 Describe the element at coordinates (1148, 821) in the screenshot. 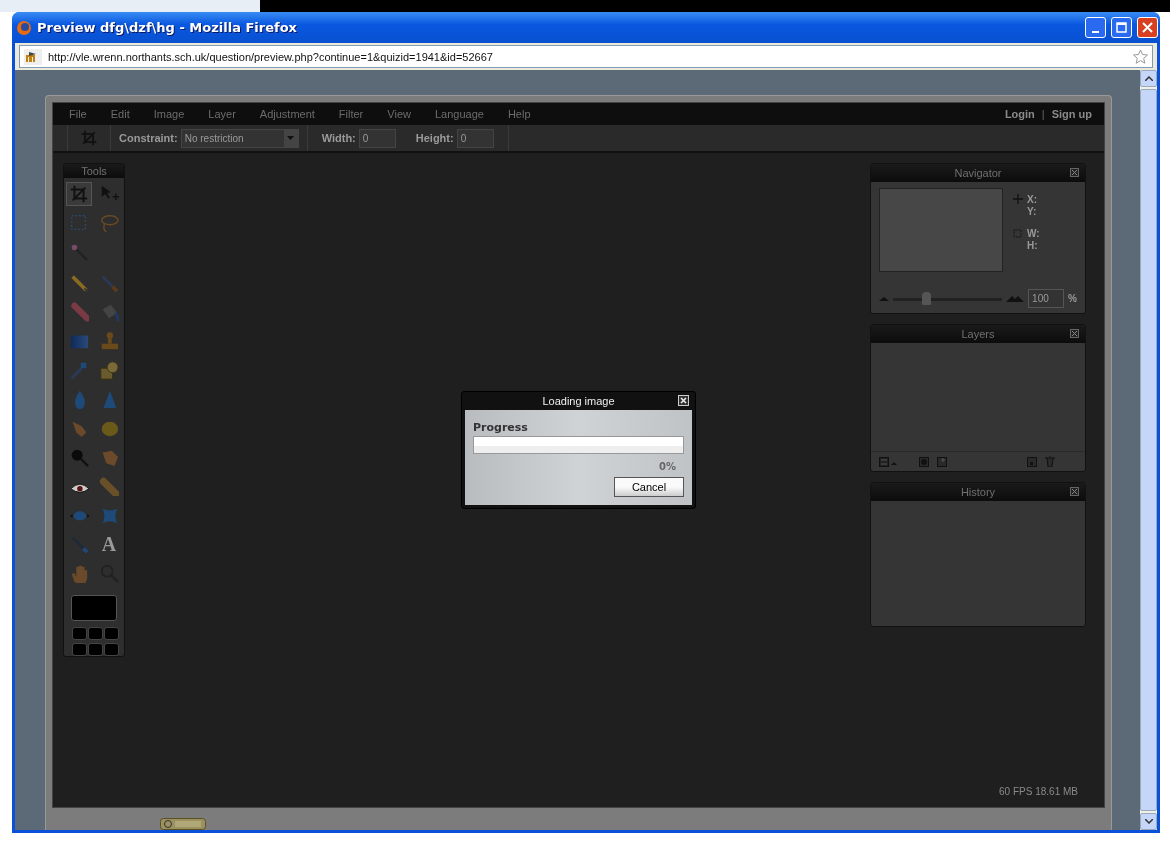

I see `scroll-down-button` at that location.